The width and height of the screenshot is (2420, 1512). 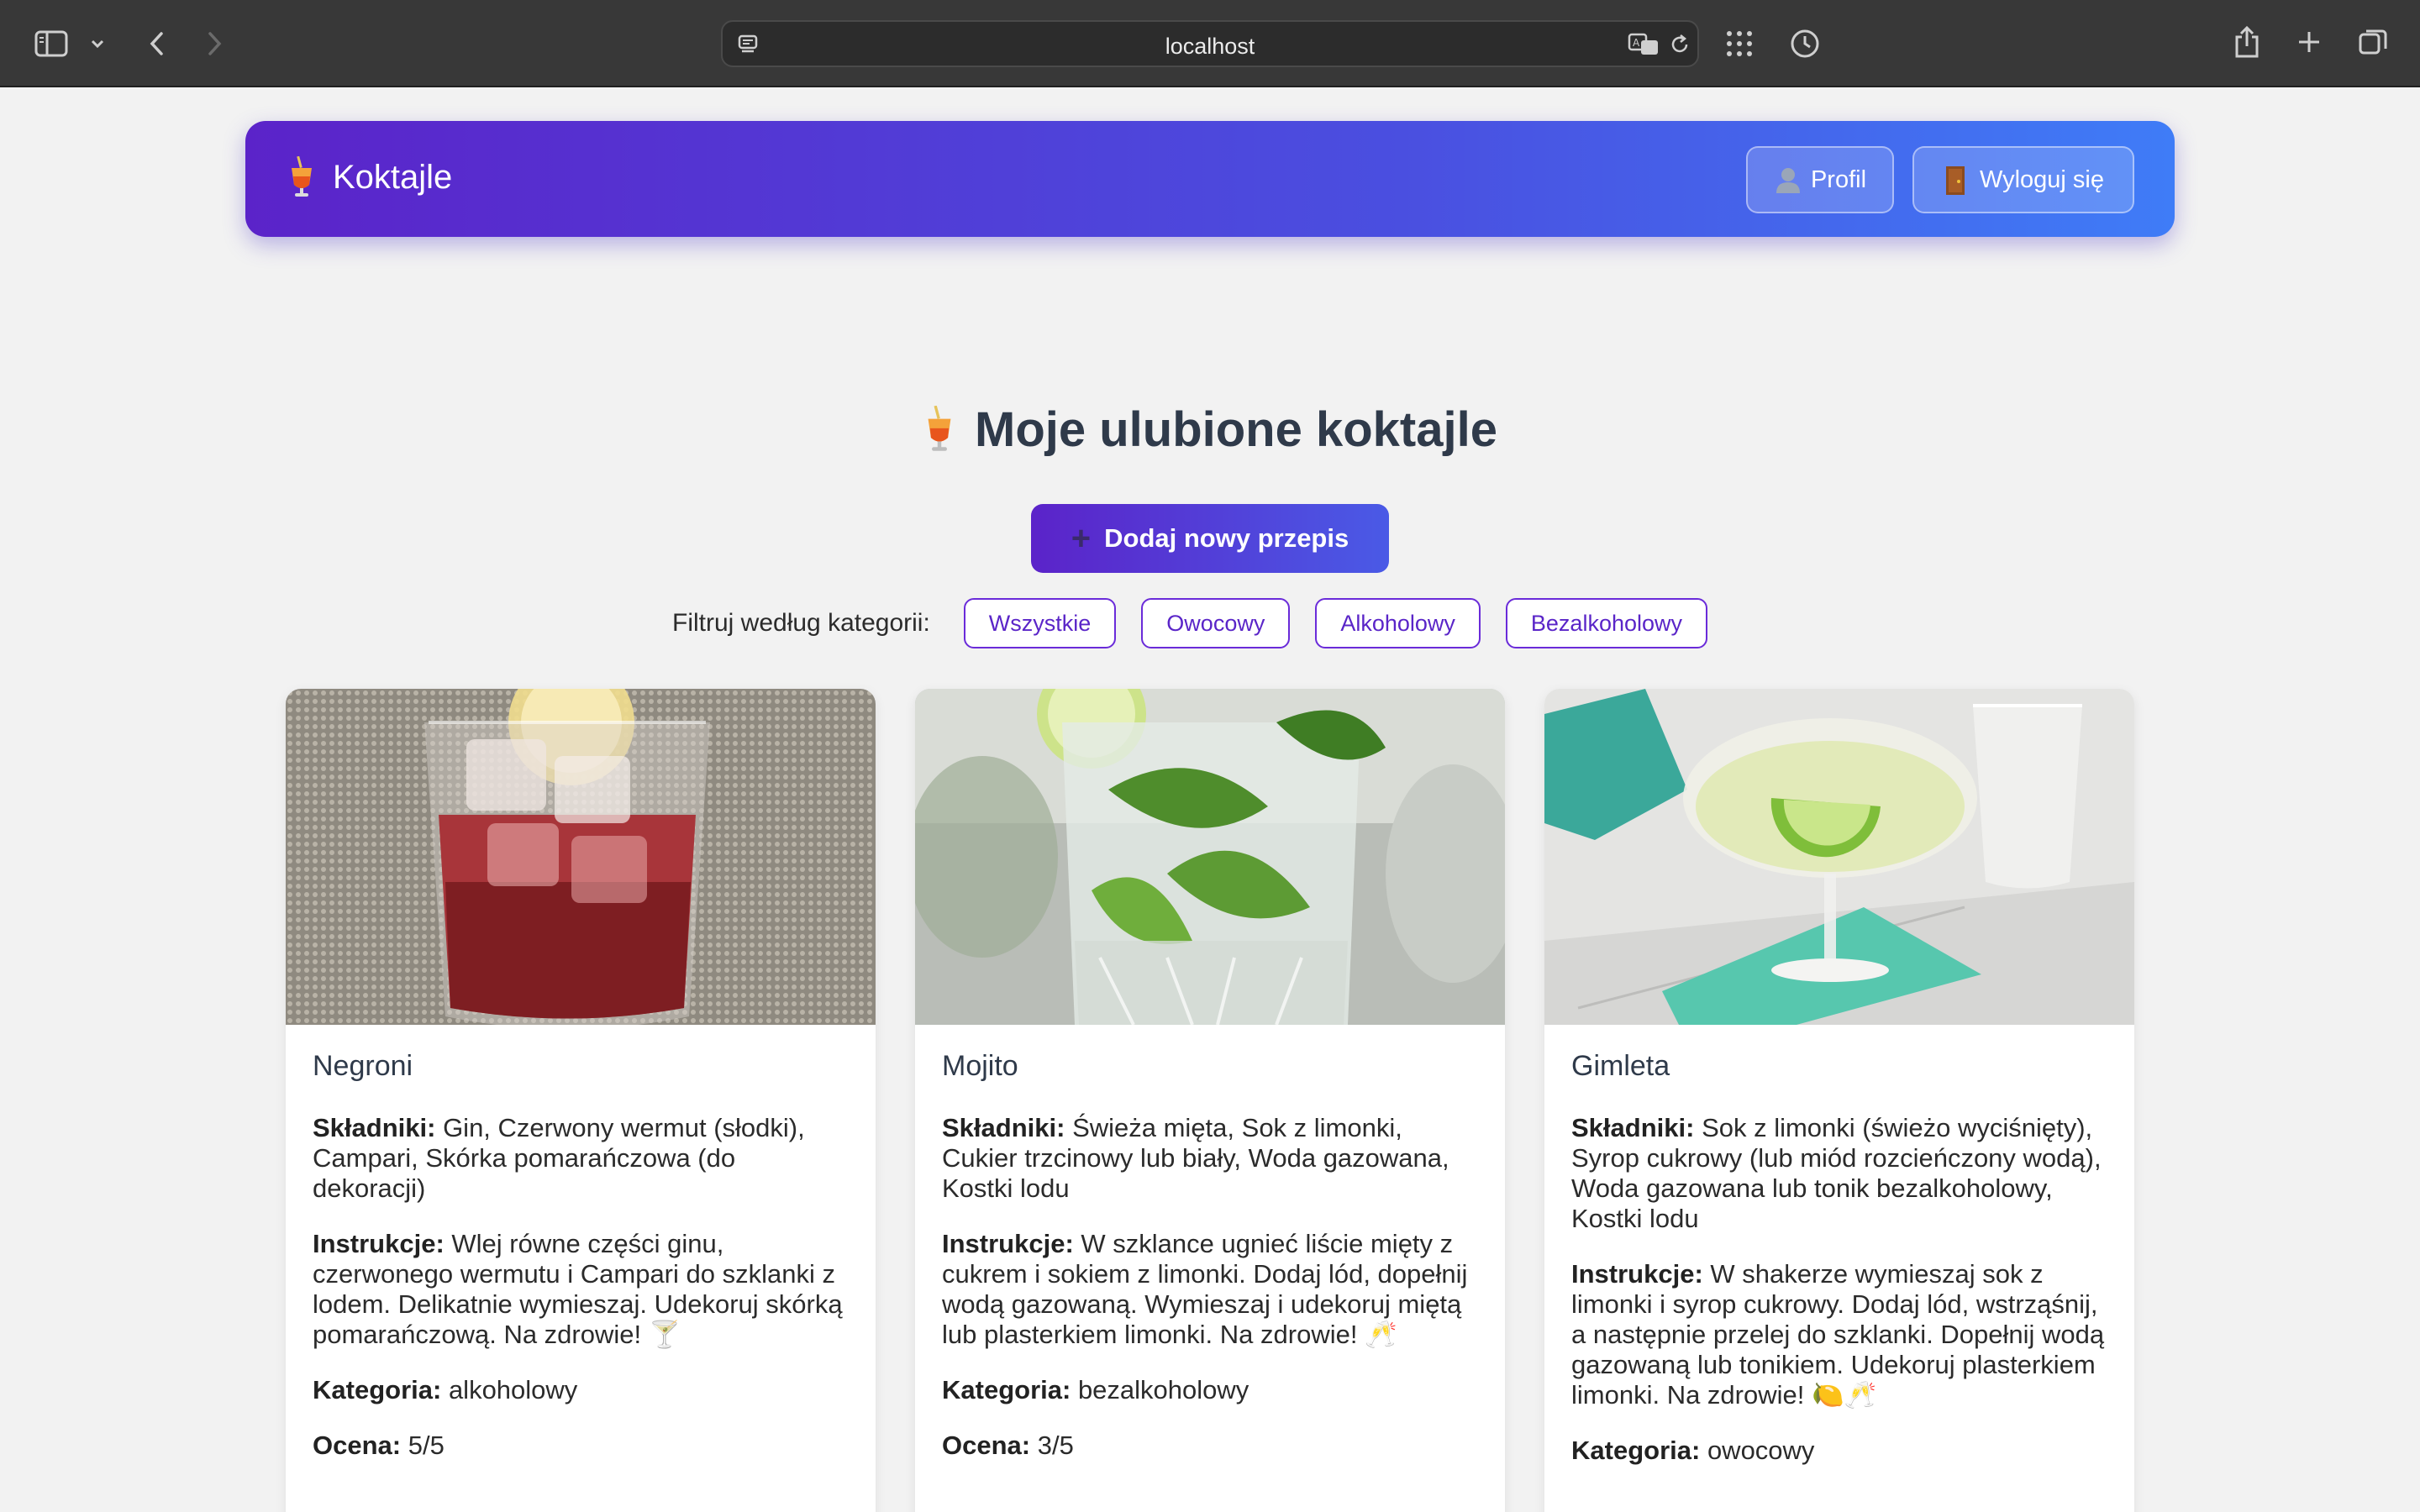 What do you see at coordinates (1761, 1450) in the screenshot?
I see `category-text: owocowy` at bounding box center [1761, 1450].